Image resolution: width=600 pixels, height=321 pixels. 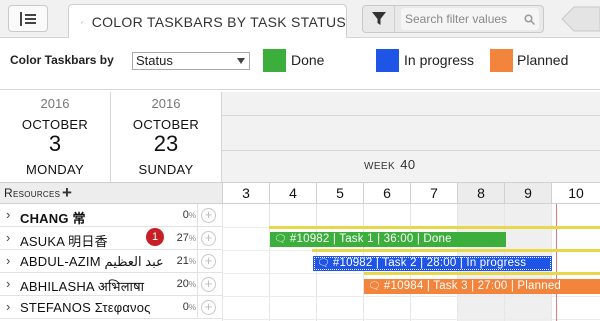 I want to click on pct-value: 27, so click(x=182, y=238).